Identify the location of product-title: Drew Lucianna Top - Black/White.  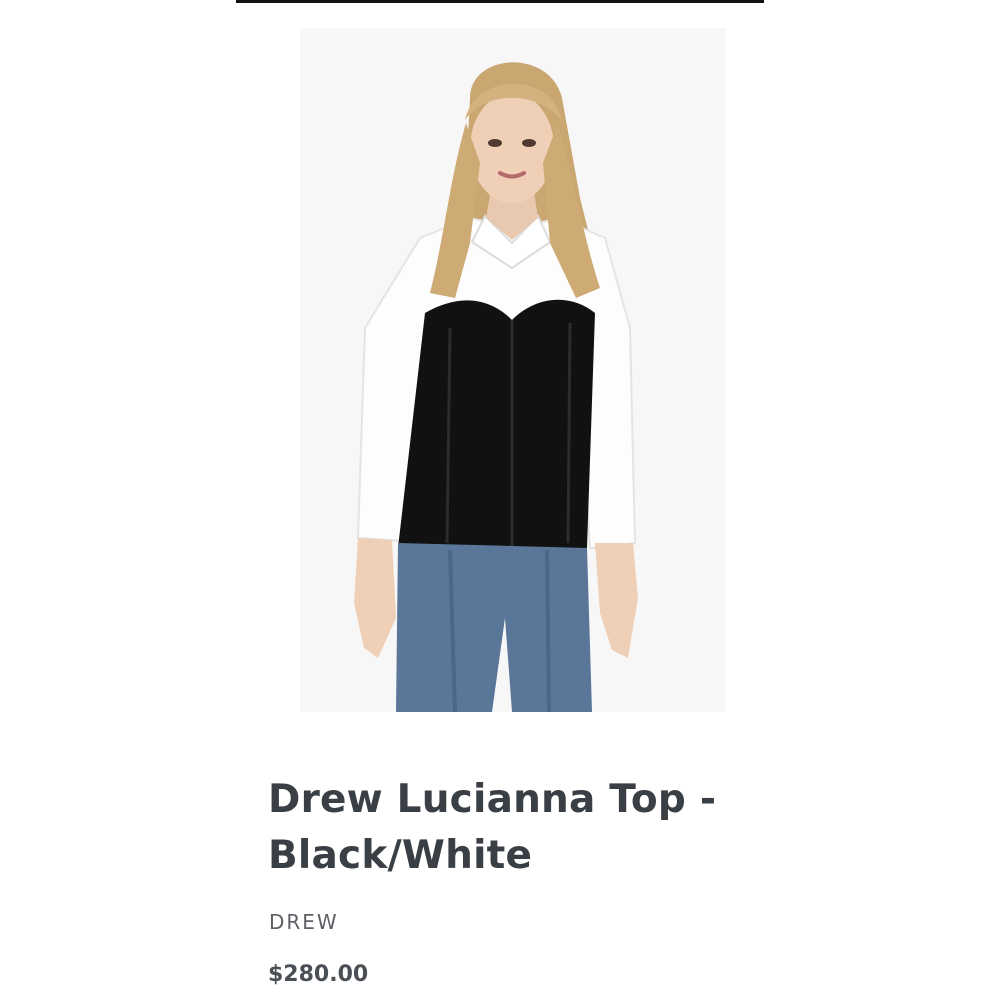
(492, 827).